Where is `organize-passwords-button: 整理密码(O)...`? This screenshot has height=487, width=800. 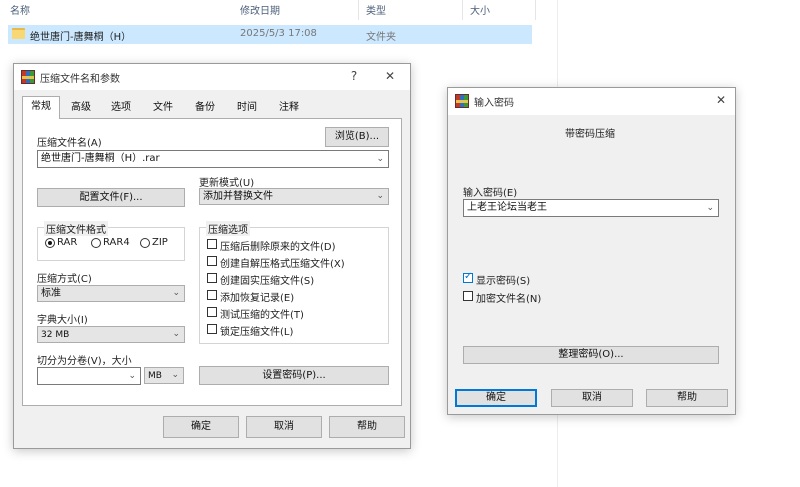
organize-passwords-button: 整理密码(O)... is located at coordinates (591, 355).